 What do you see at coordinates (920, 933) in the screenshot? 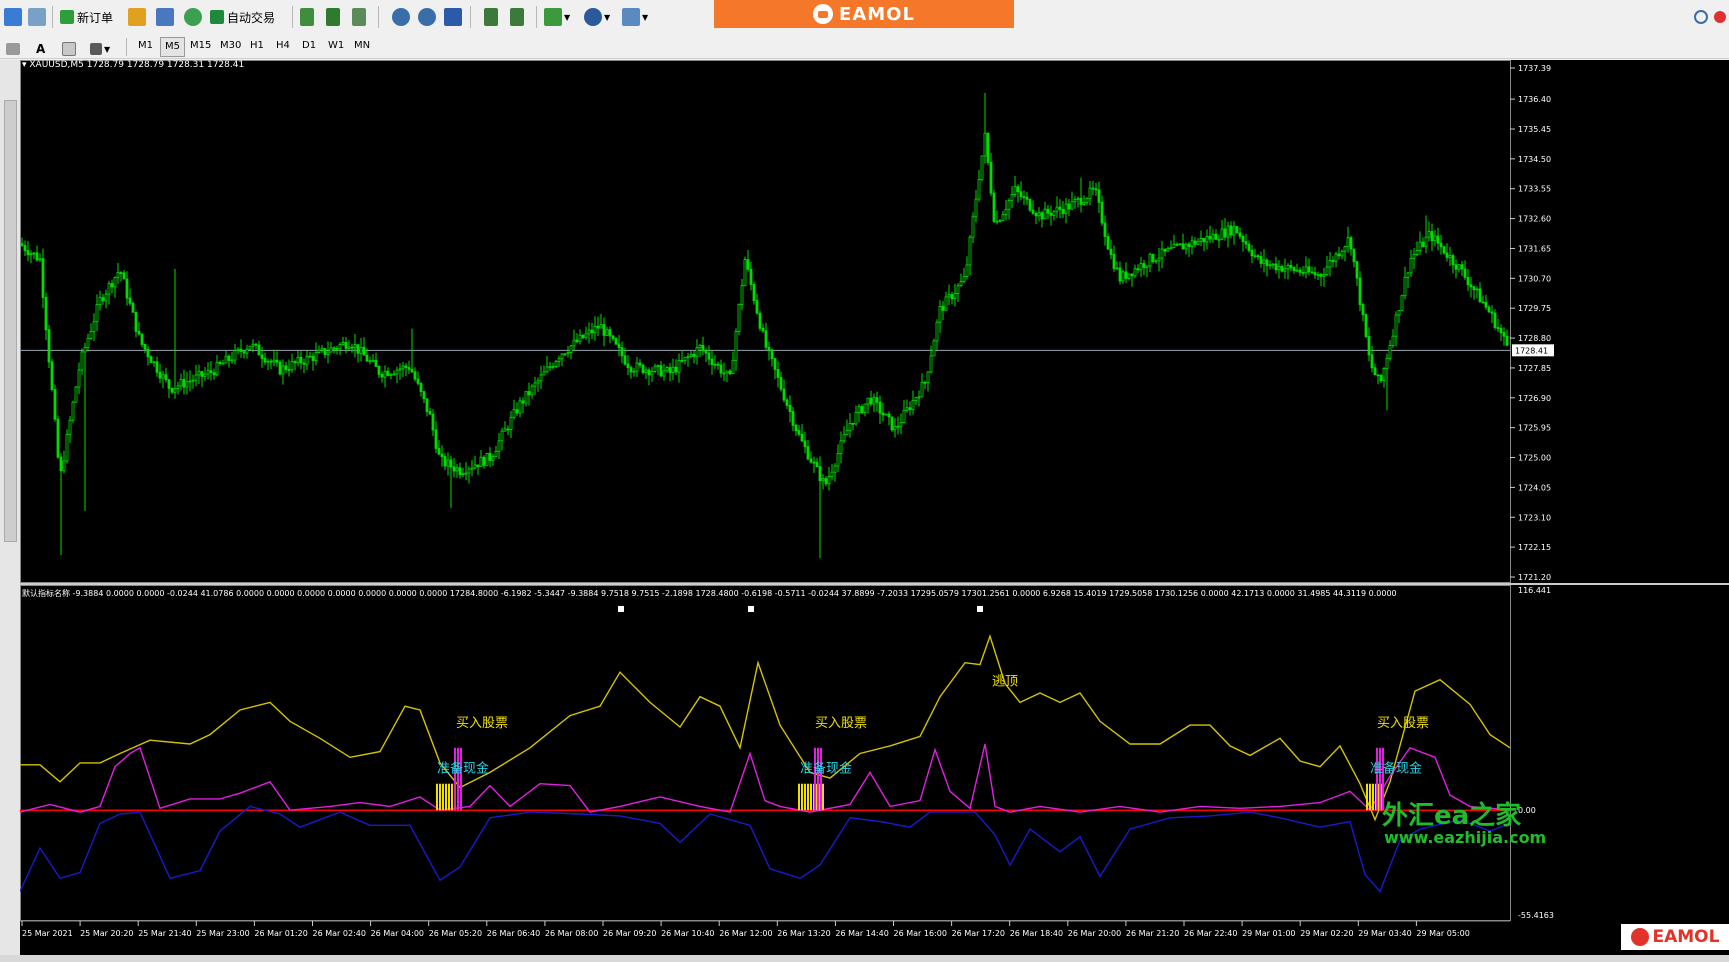
I see `time-tick-label: 26 Mar 16:00` at bounding box center [920, 933].